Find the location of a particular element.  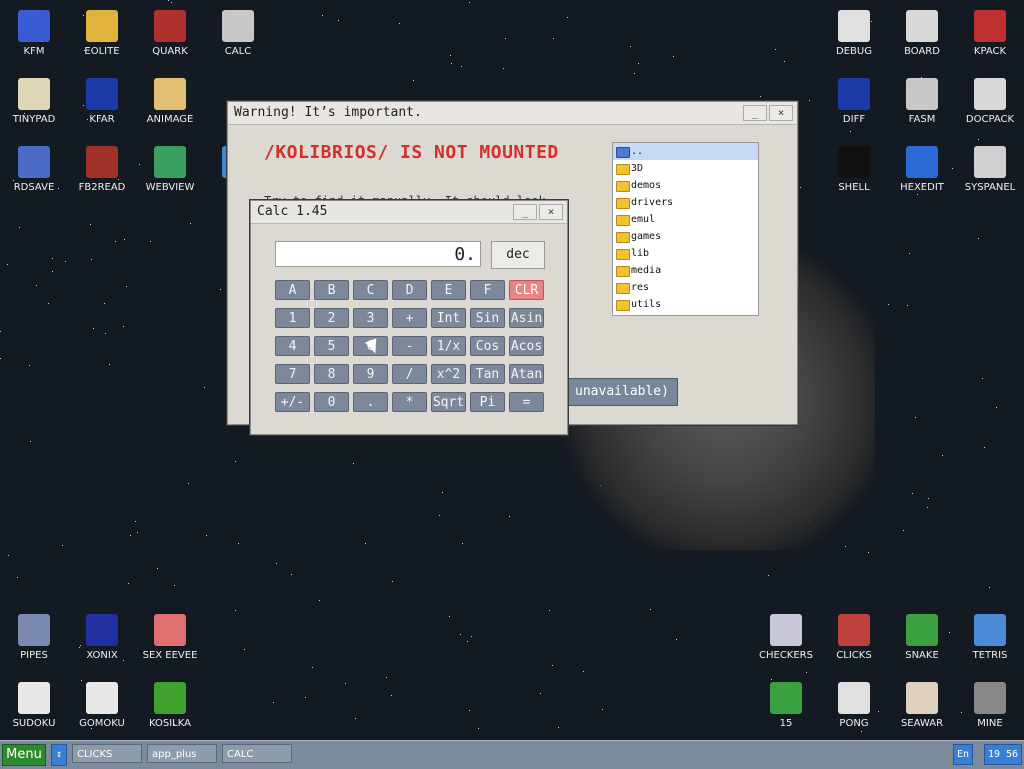

desktop-icon-mine: MINE is located at coordinates (990, 704).